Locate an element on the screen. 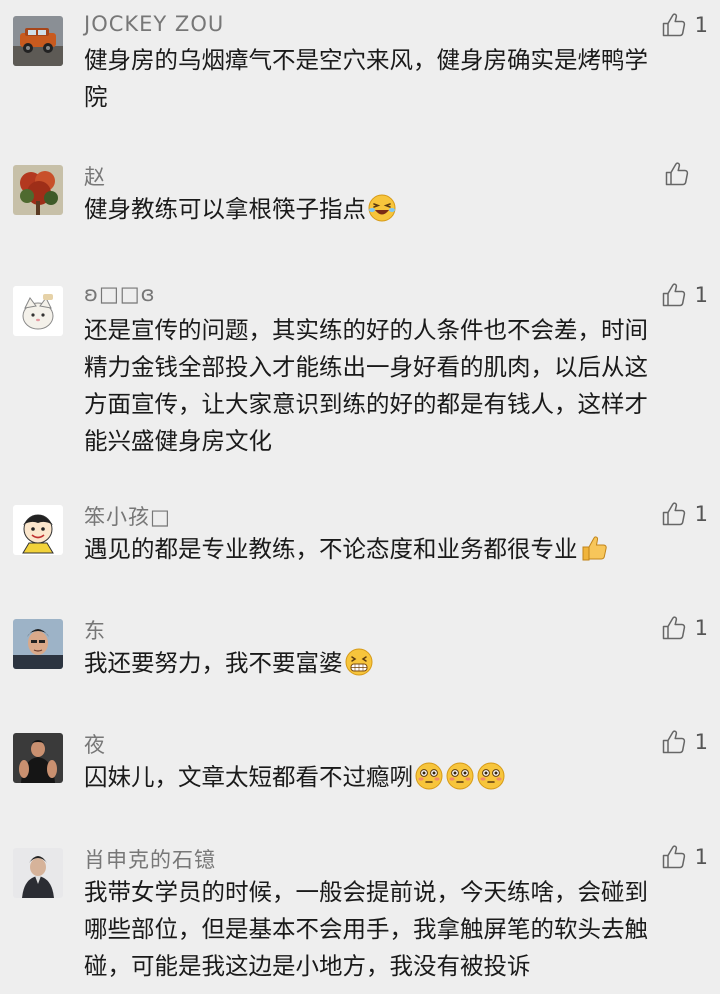  laugh-cry-emoji-icon is located at coordinates (382, 208).